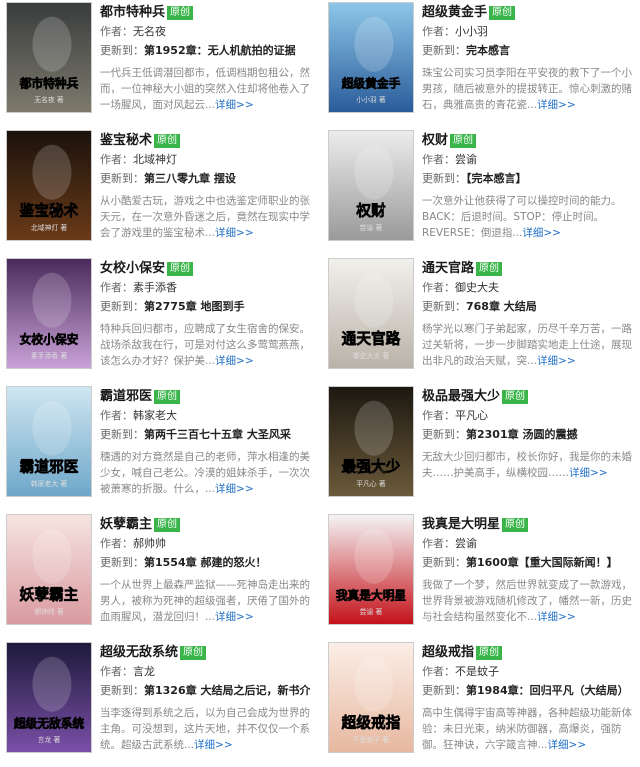 The image size is (640, 767). What do you see at coordinates (461, 396) in the screenshot?
I see `book-title-link: 极品最强大少` at bounding box center [461, 396].